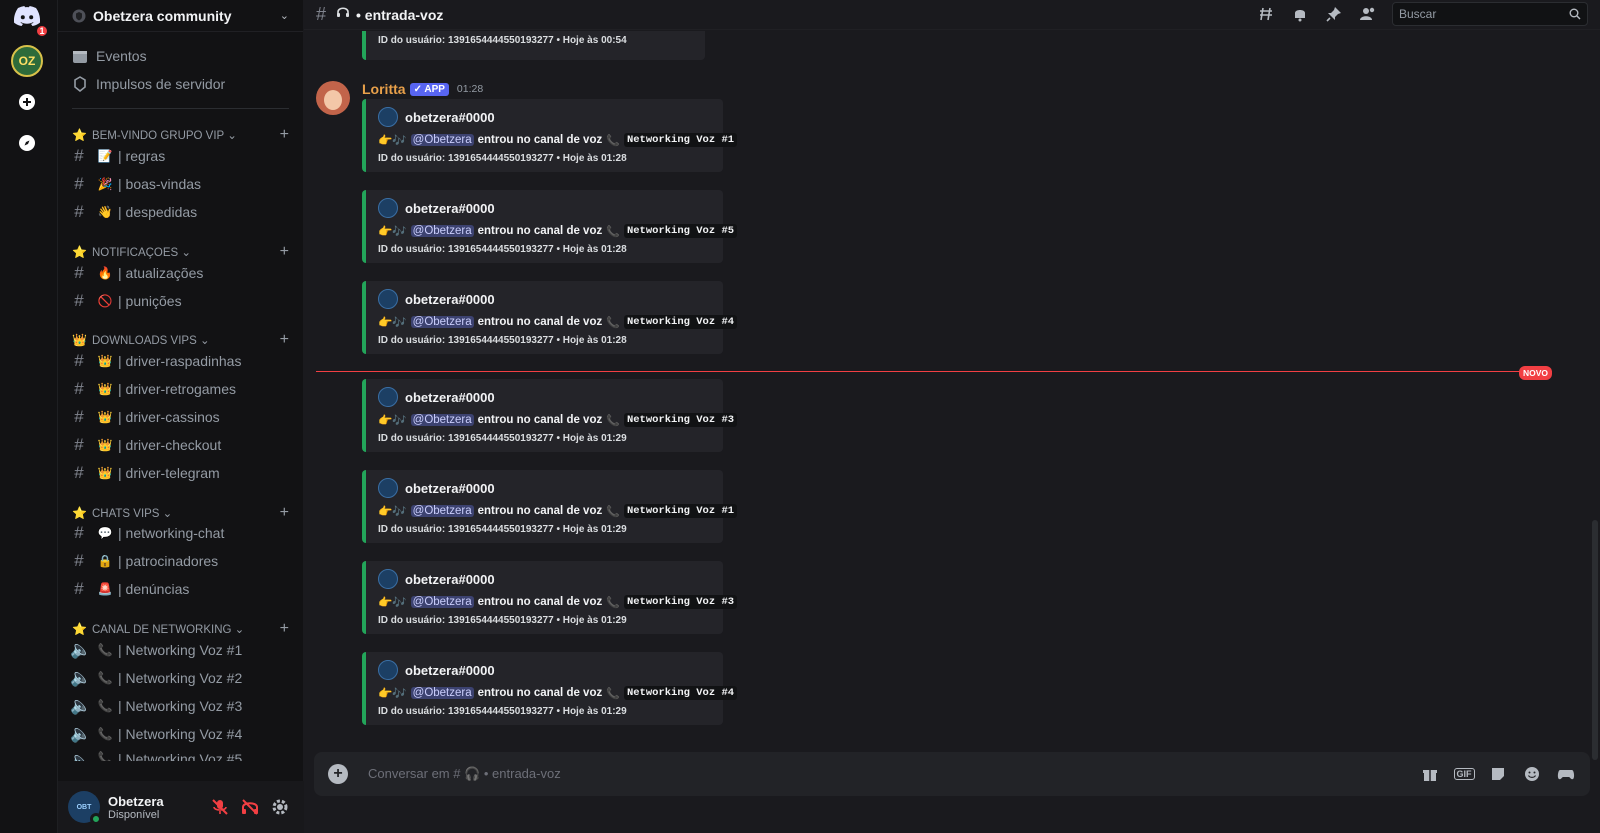 This screenshot has height=833, width=1600. Describe the element at coordinates (79, 629) in the screenshot. I see `star-icon: ⭐` at that location.